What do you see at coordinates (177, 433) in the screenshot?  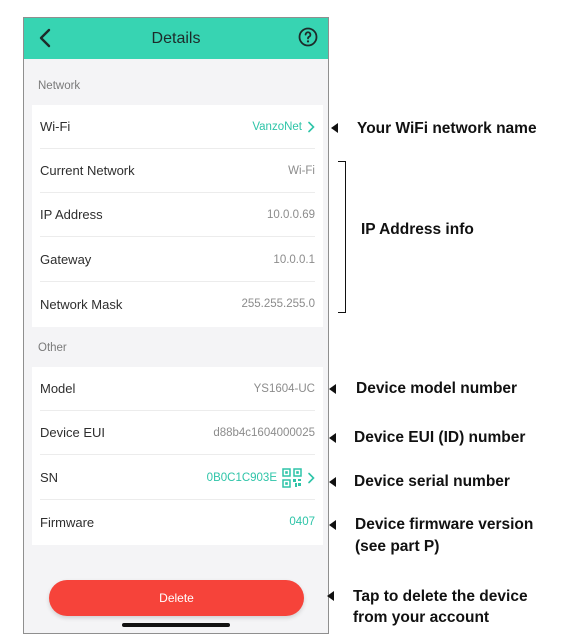 I see `row-device-eui: Device EUI d88b4c1604000025` at bounding box center [177, 433].